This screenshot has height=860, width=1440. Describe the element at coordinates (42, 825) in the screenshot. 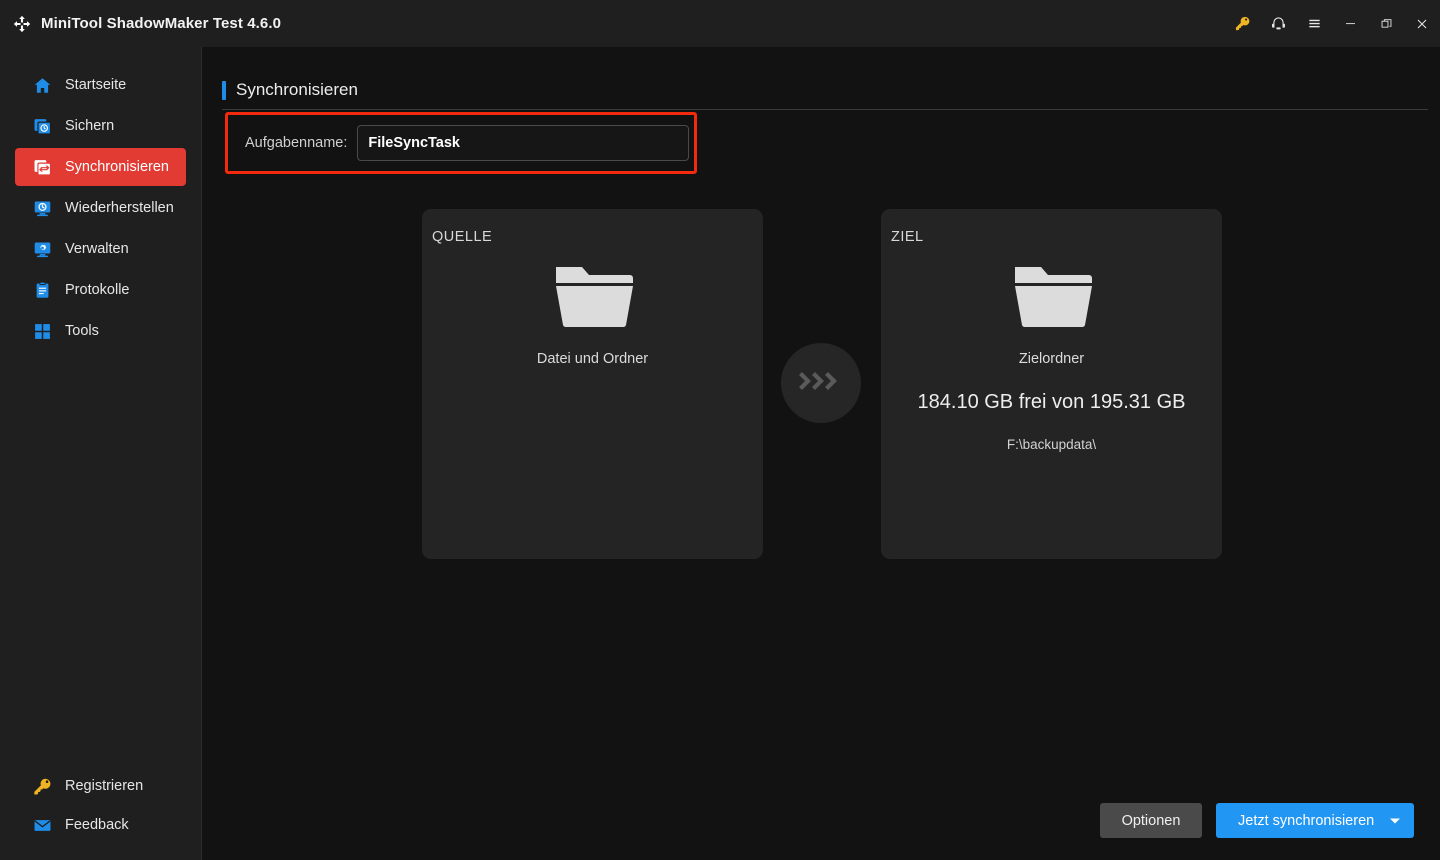

I see `envelope-icon` at that location.